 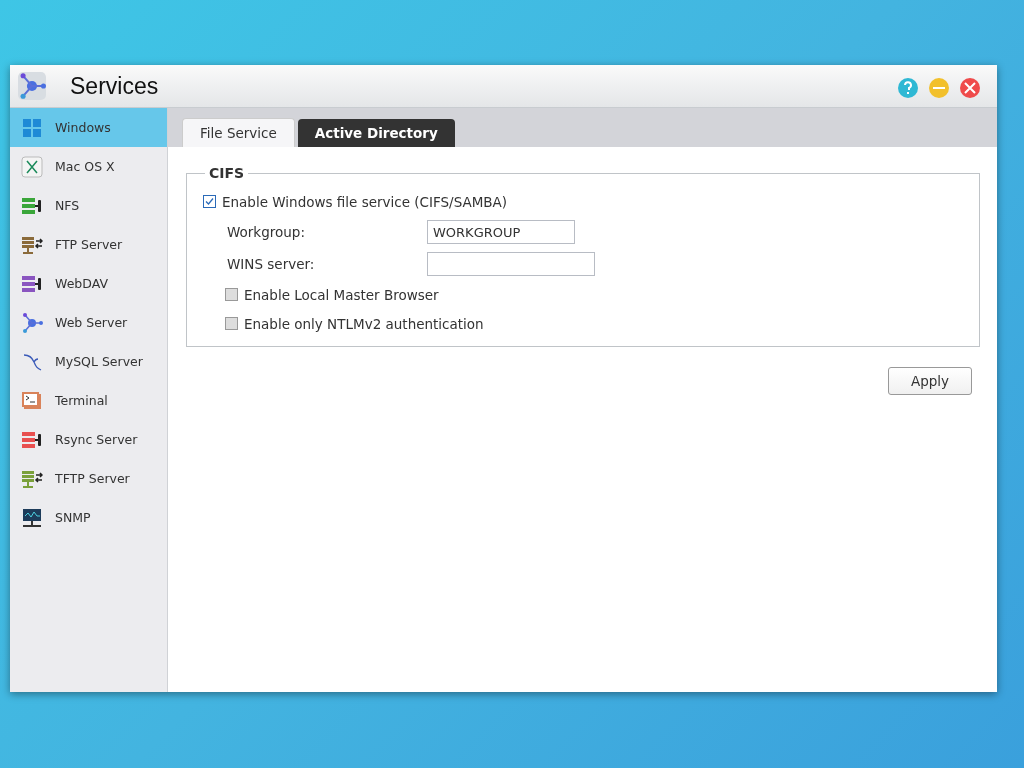 What do you see at coordinates (271, 264) in the screenshot?
I see `field-label: WINS server:` at bounding box center [271, 264].